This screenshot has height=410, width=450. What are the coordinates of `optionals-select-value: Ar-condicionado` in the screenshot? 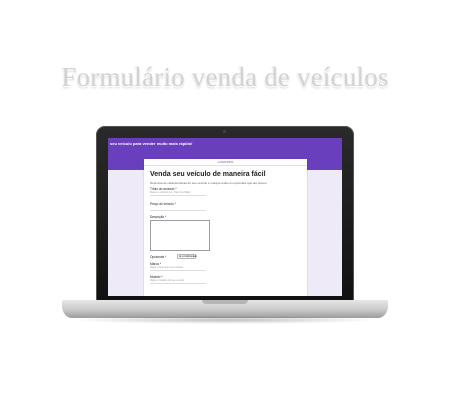 It's located at (188, 256).